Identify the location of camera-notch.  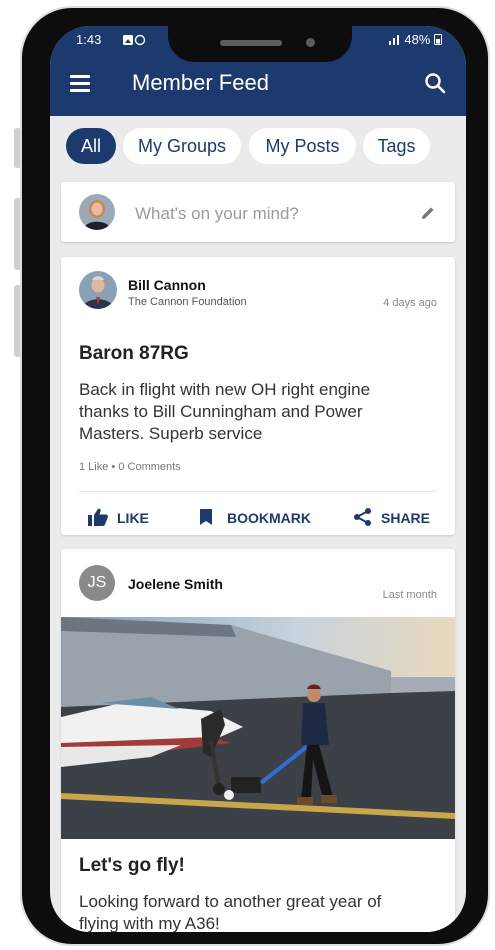
(260, 44).